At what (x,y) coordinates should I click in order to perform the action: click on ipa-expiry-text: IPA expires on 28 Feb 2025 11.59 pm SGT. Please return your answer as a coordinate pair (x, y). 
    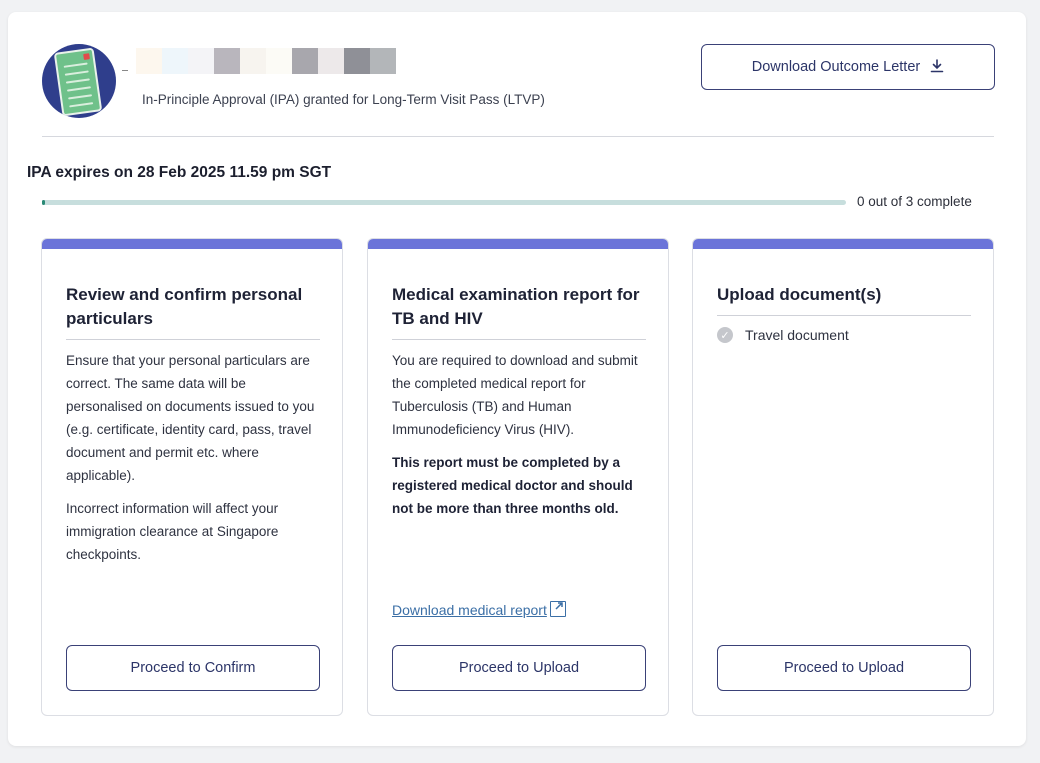
    Looking at the image, I should click on (179, 172).